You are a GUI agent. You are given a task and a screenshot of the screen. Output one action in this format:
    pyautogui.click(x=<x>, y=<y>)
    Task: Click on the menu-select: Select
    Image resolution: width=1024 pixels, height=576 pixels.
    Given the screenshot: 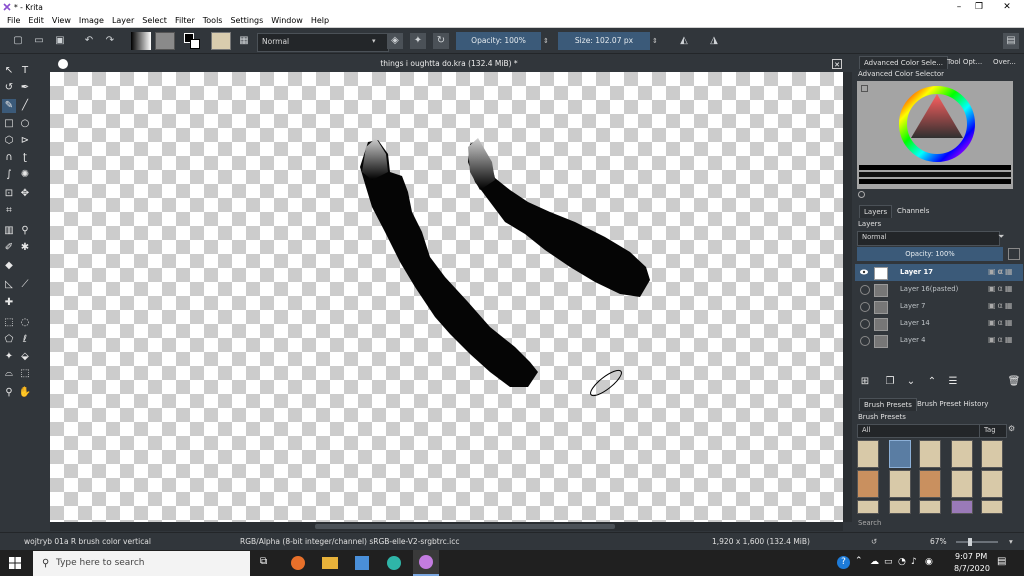 What is the action you would take?
    pyautogui.click(x=154, y=20)
    